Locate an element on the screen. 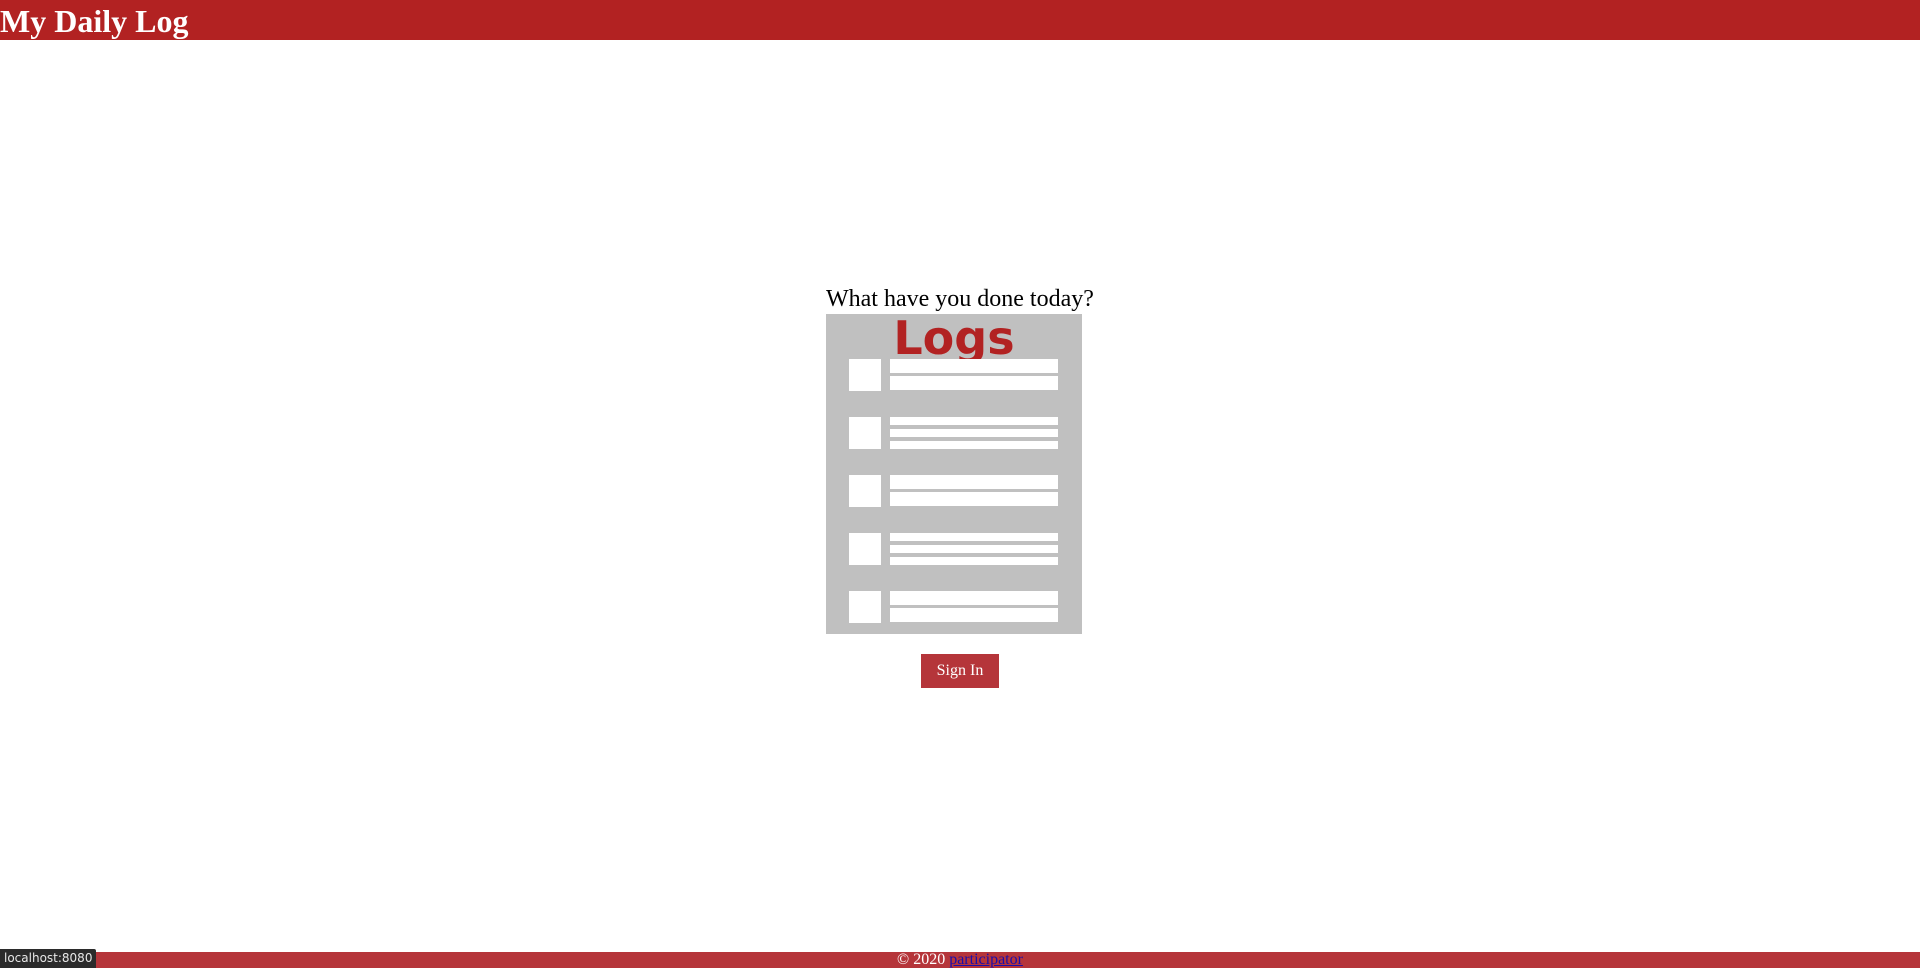 The height and width of the screenshot is (968, 1920). author-link: participator is located at coordinates (986, 959).